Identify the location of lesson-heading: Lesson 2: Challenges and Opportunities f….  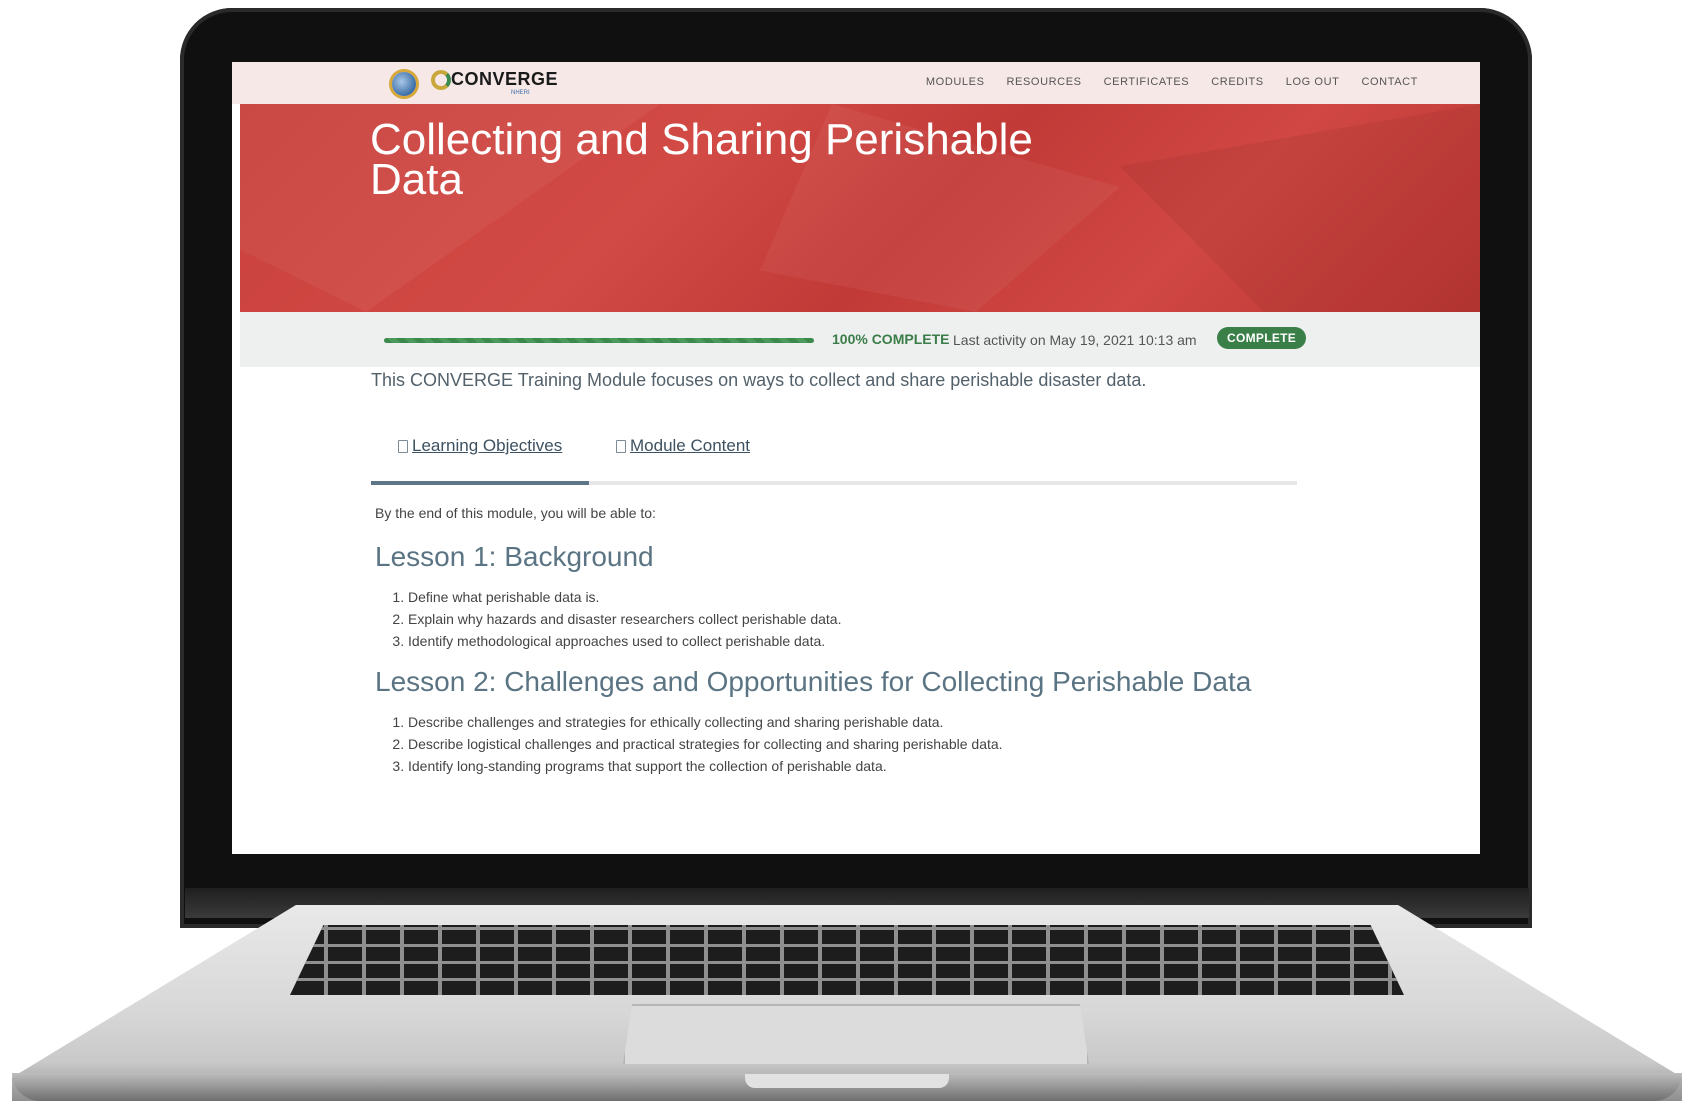
(813, 681).